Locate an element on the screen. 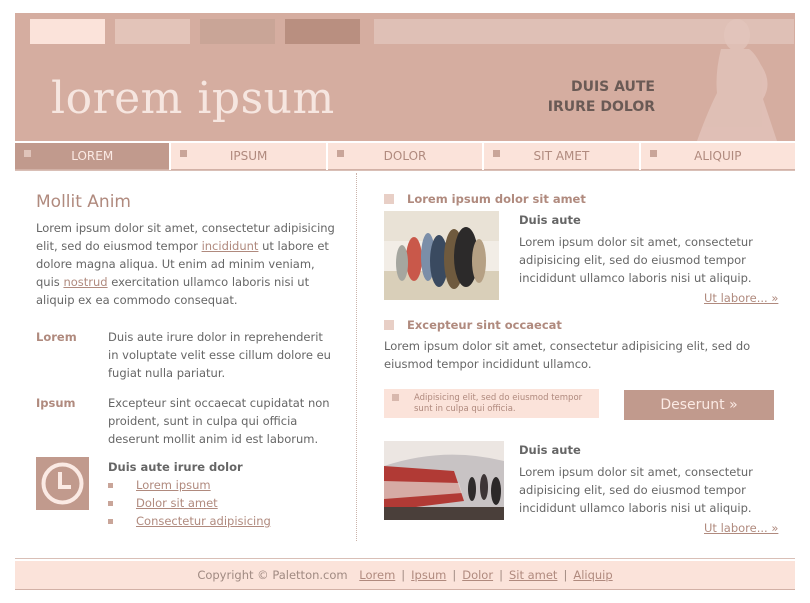 This screenshot has width=810, height=603. header-tagline: DUIS AUTE IRURE DOLOR is located at coordinates (601, 97).